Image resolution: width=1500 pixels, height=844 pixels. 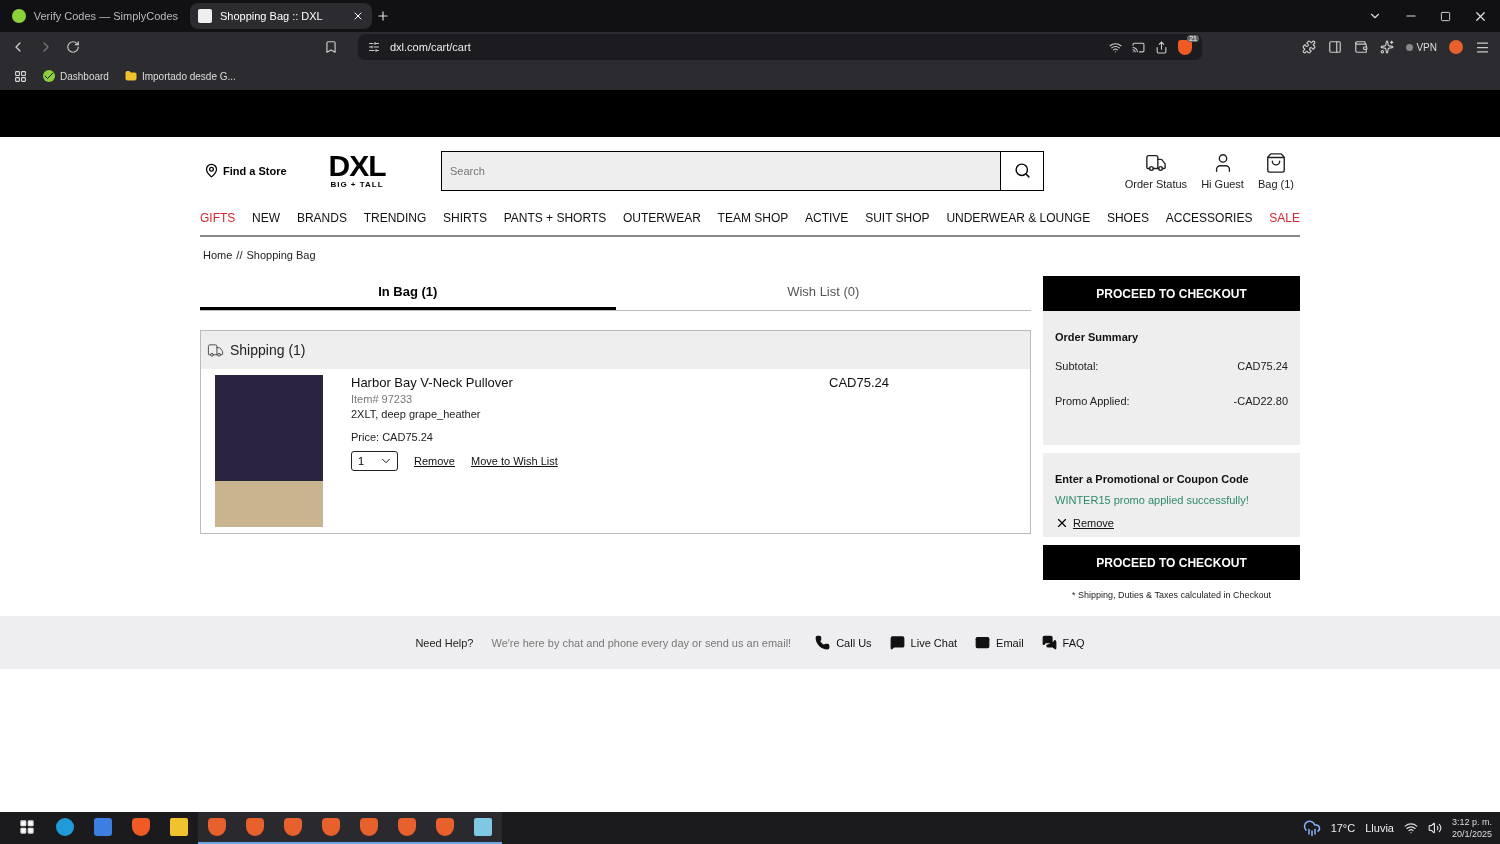 What do you see at coordinates (434, 461) in the screenshot?
I see `item-action-link: Remove` at bounding box center [434, 461].